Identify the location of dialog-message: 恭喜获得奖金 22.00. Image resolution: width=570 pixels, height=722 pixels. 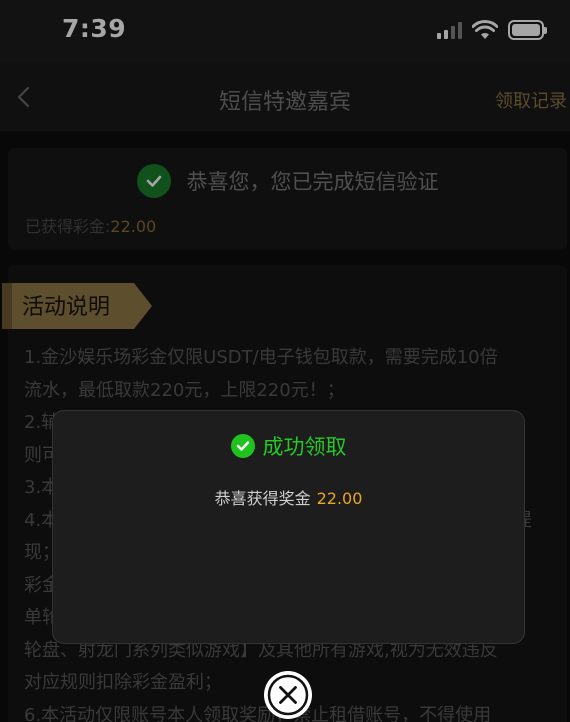
(288, 497).